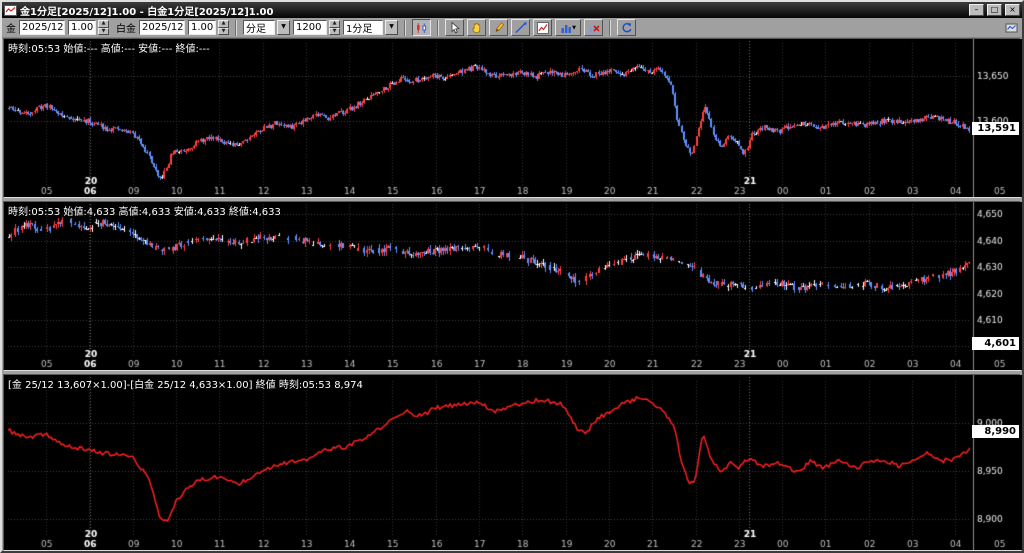 This screenshot has width=1024, height=553. I want to click on analysis-chart-button, so click(542, 27).